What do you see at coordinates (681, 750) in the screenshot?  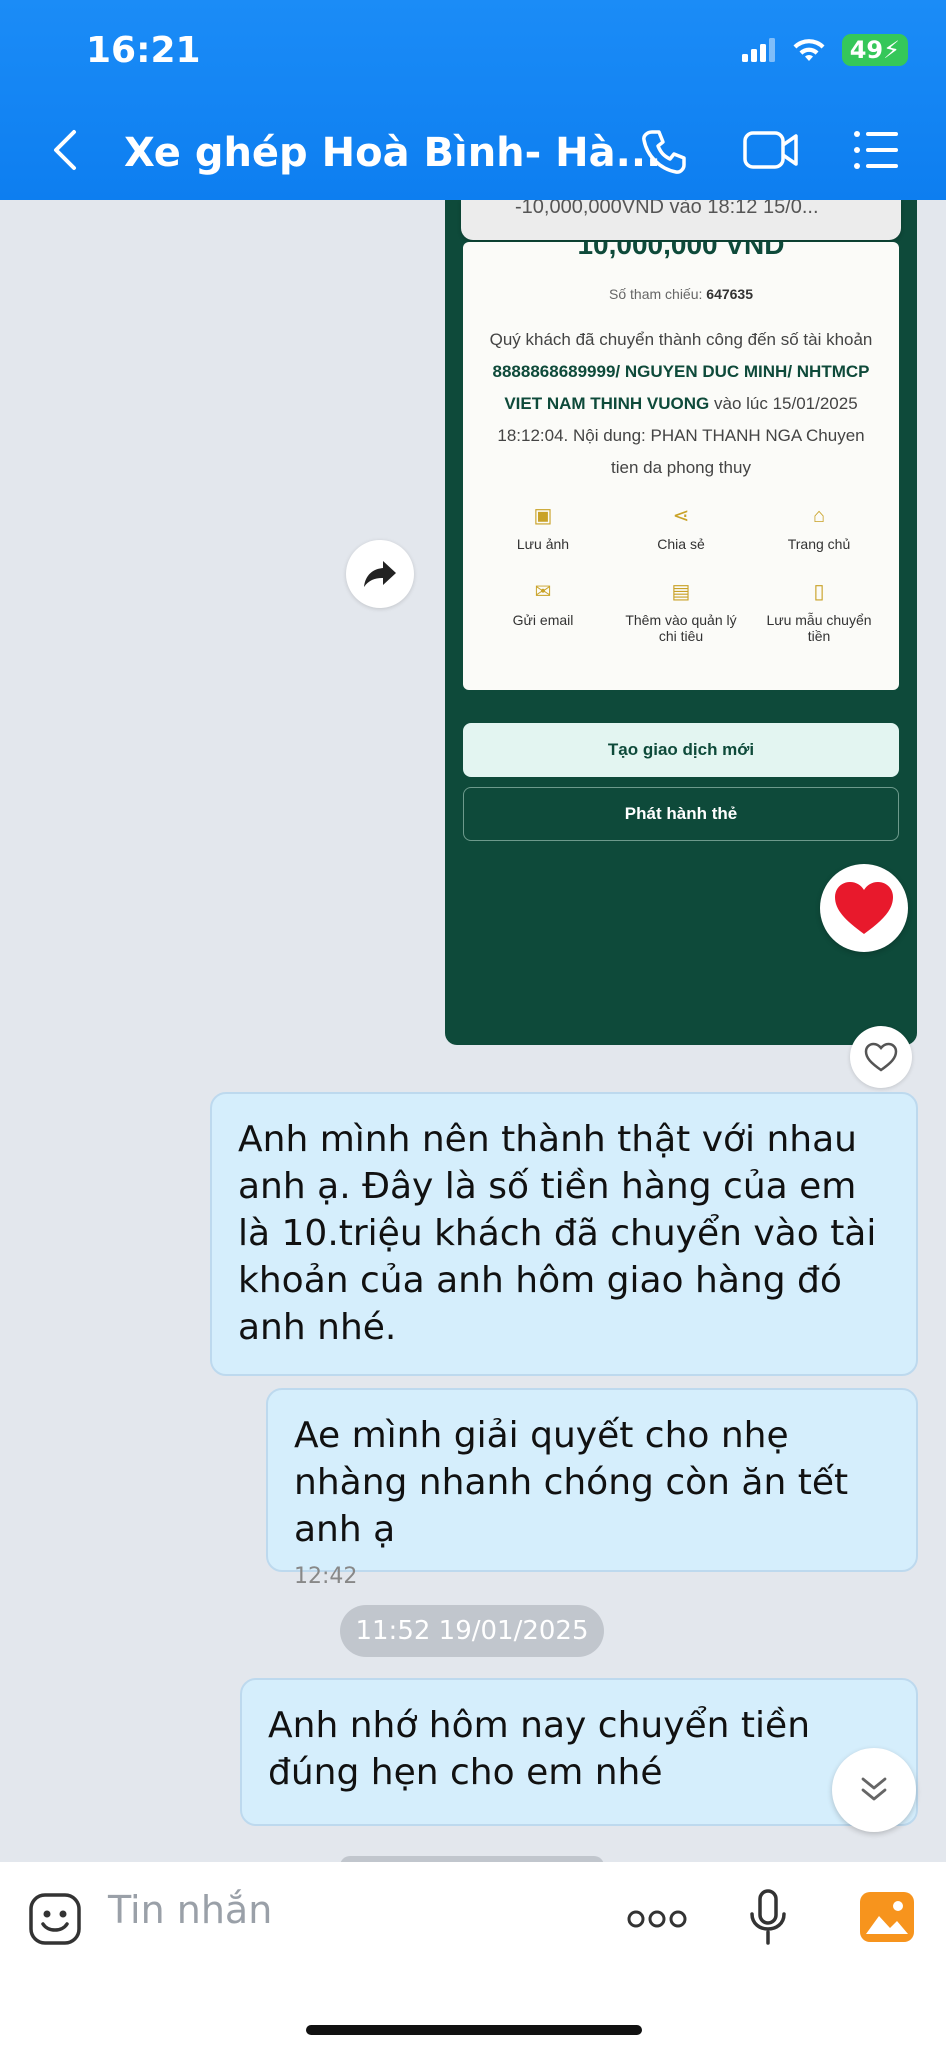 I see `new-transaction-button: Tạo giao dịch mới` at bounding box center [681, 750].